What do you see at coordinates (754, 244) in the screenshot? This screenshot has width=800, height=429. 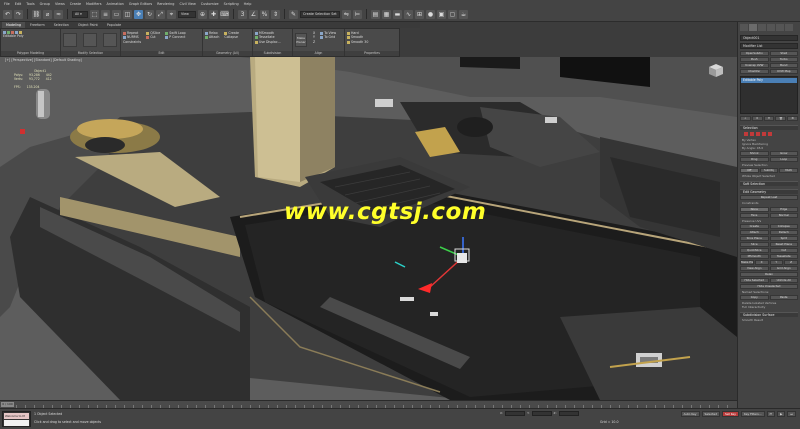 I see `slice-button: Slice` at bounding box center [754, 244].